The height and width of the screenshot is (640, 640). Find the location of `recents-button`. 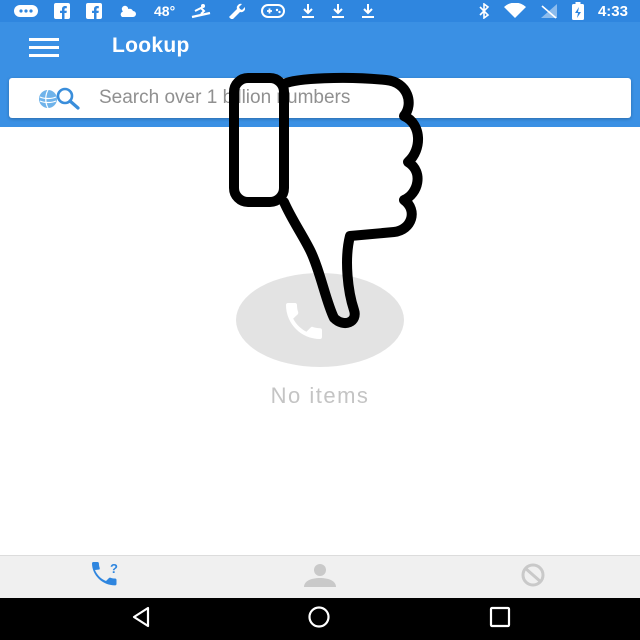

recents-button is located at coordinates (500, 619).